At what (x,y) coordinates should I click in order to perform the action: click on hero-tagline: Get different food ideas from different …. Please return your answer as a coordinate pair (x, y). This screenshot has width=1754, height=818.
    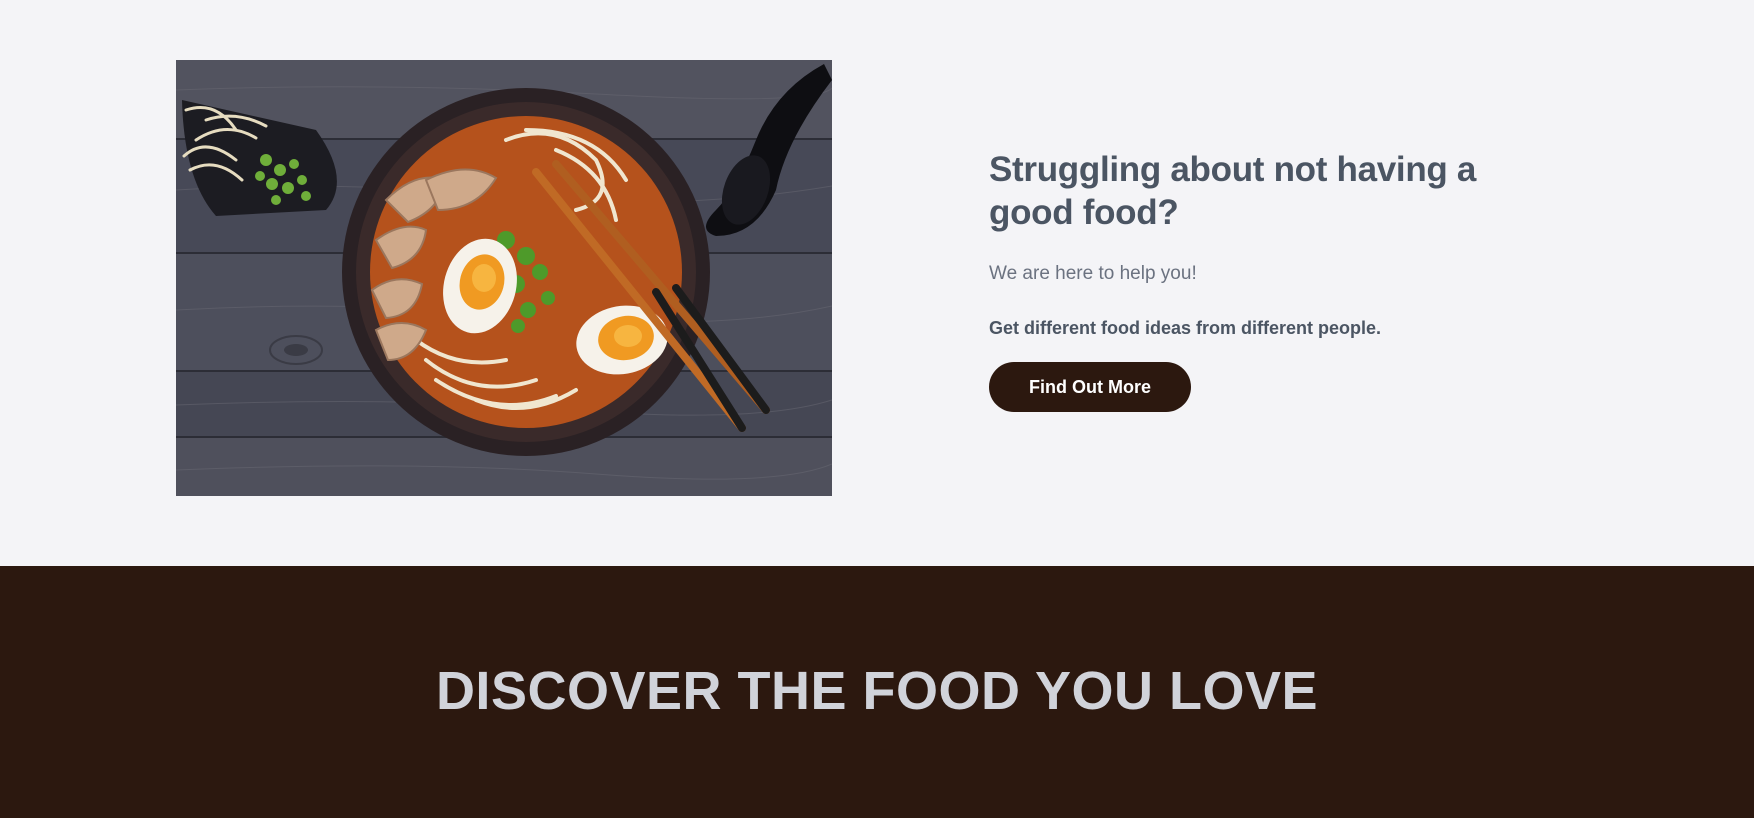
    Looking at the image, I should click on (1185, 328).